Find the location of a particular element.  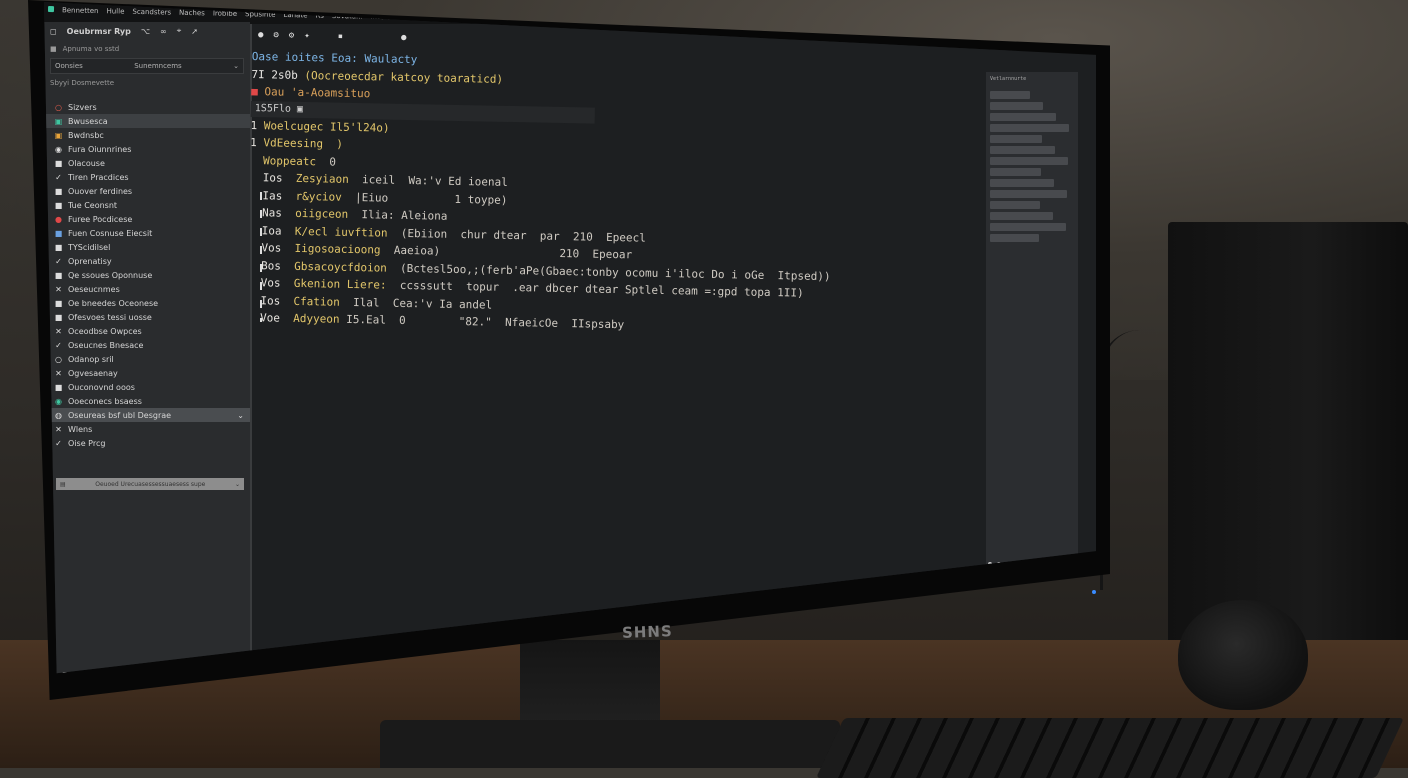

tree-item: ◉ Ooeconecs bsaess is located at coordinates (147, 401).